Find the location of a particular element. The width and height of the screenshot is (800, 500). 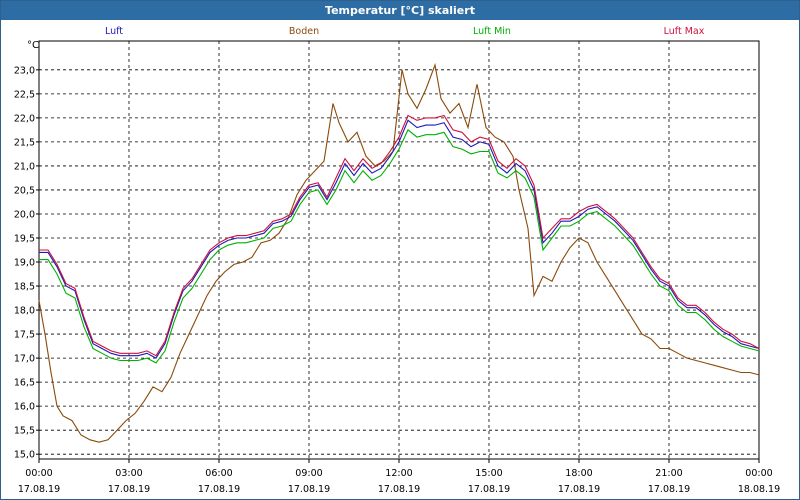

y-tick-label: 15,5 is located at coordinates (24, 431).